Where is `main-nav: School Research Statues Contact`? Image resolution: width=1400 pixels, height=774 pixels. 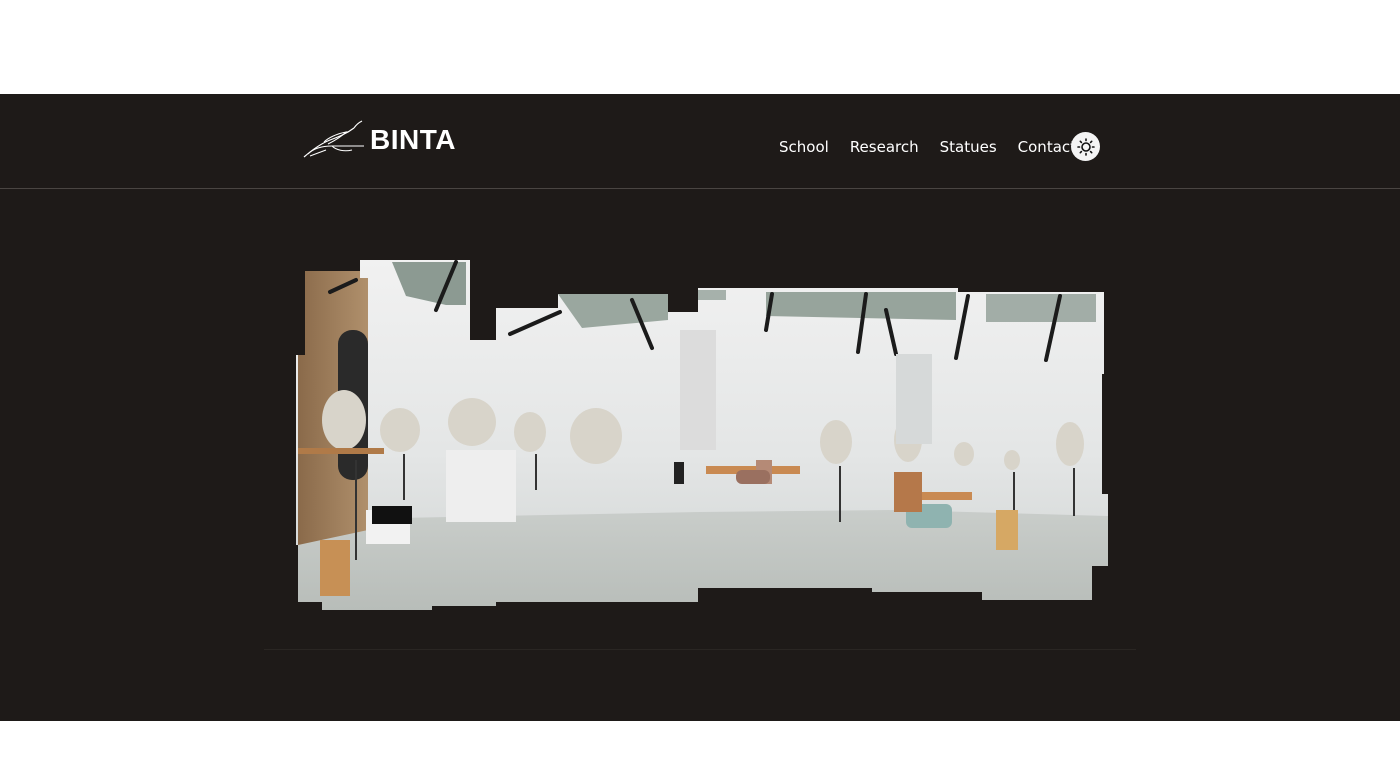
main-nav: School Research Statues Contact is located at coordinates (927, 147).